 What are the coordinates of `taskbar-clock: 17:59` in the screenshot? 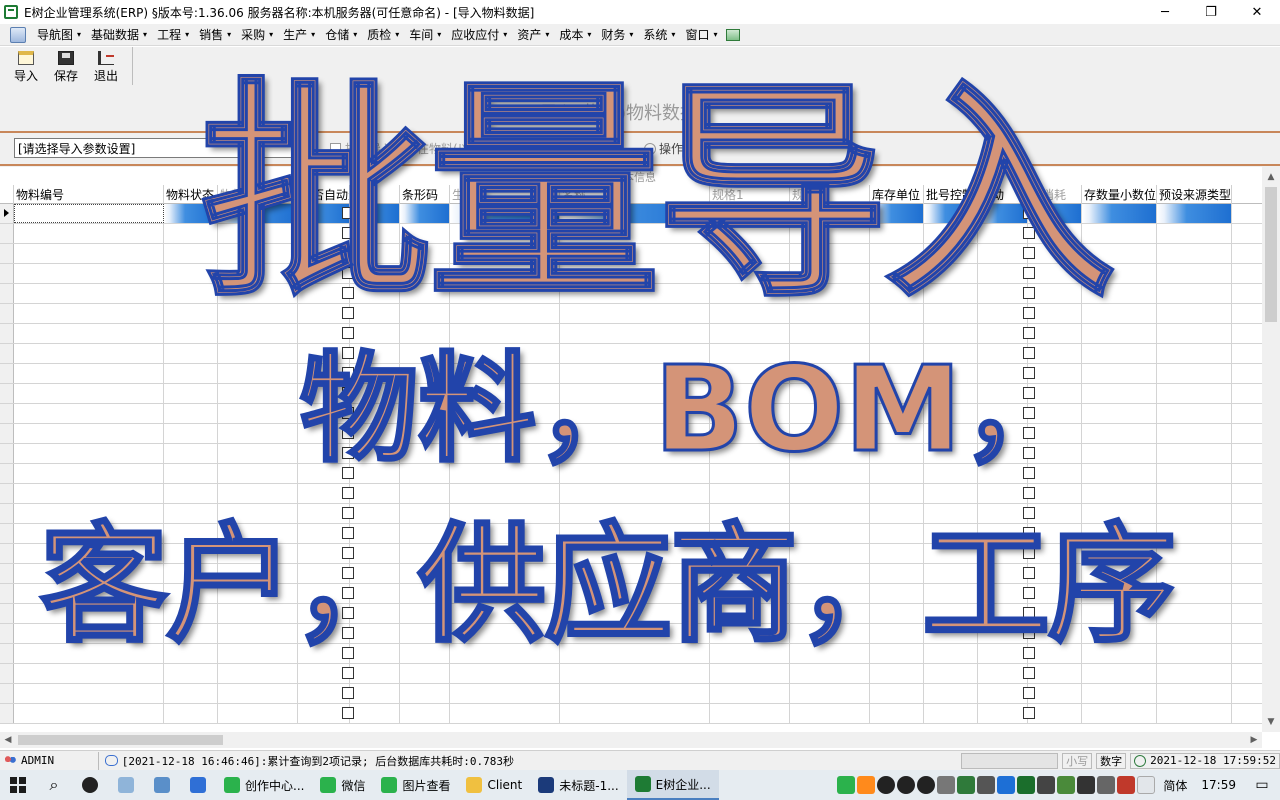 It's located at (1218, 785).